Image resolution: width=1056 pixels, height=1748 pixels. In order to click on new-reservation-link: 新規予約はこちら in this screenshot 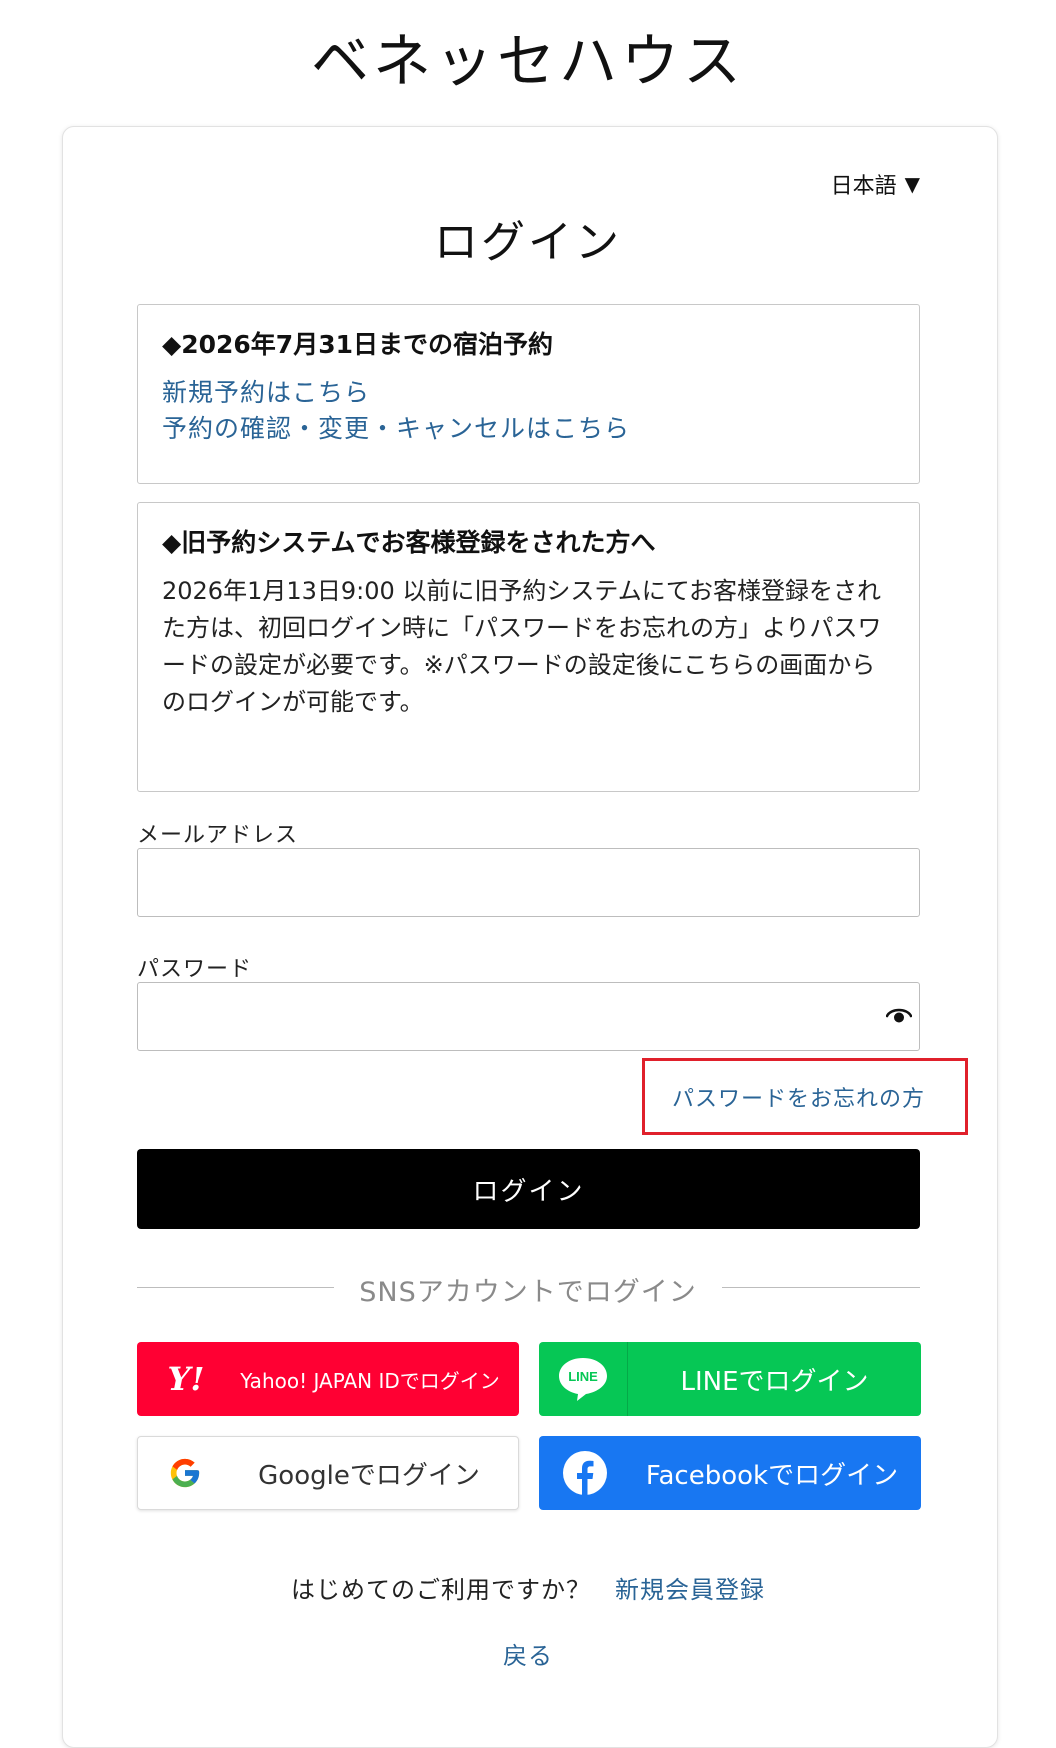, I will do `click(528, 393)`.